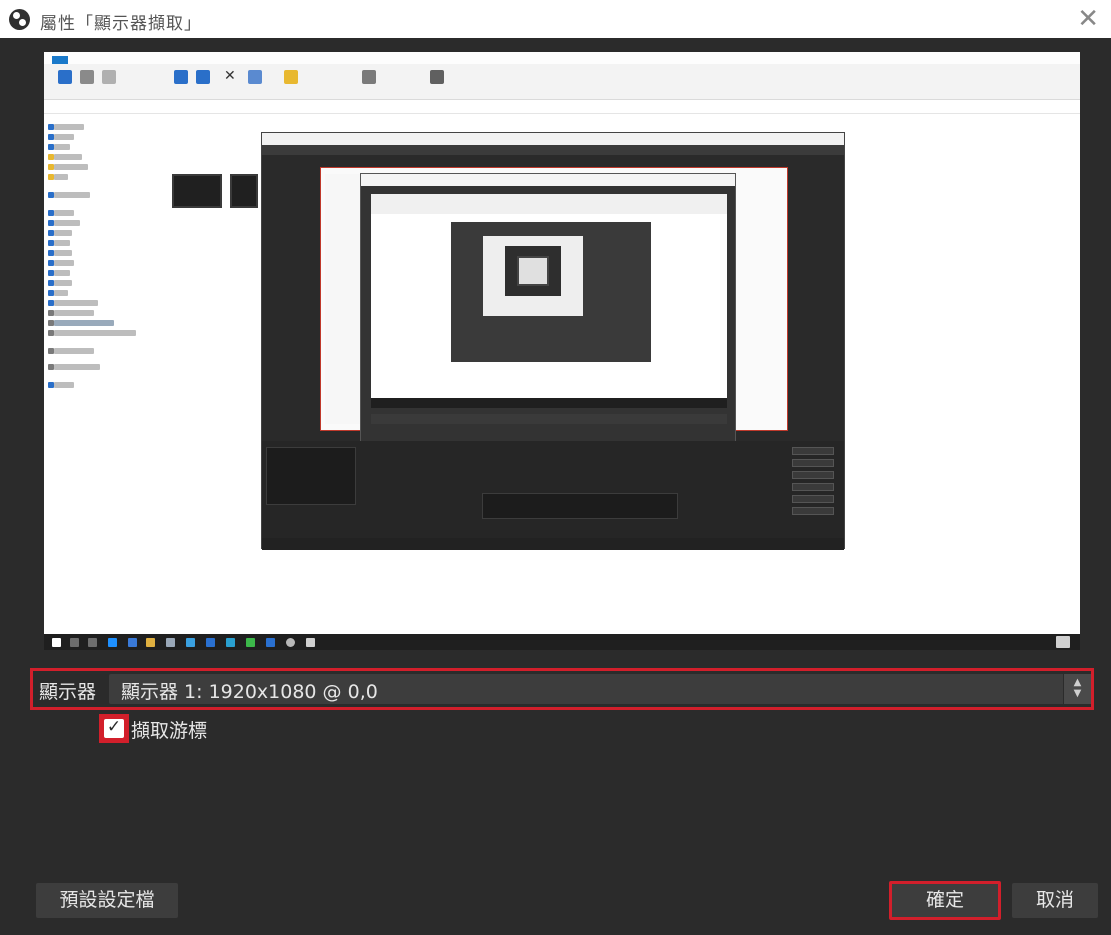  I want to click on explorer-nav-pane, so click(100, 369).